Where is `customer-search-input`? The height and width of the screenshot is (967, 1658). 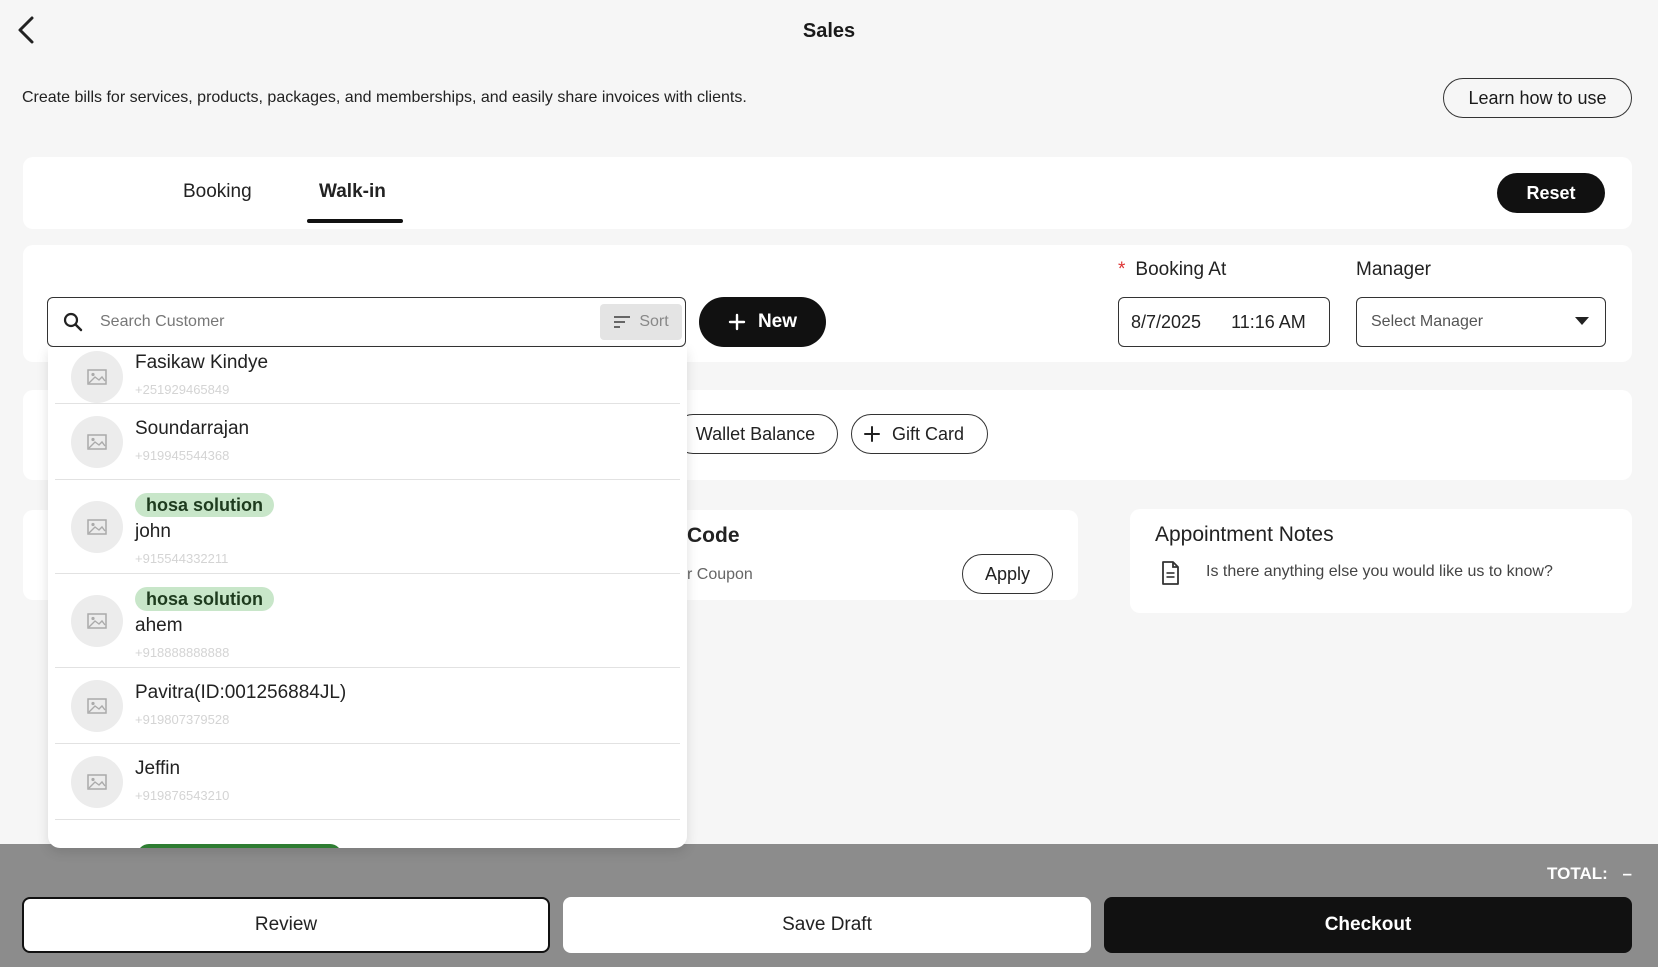 customer-search-input is located at coordinates (320, 321).